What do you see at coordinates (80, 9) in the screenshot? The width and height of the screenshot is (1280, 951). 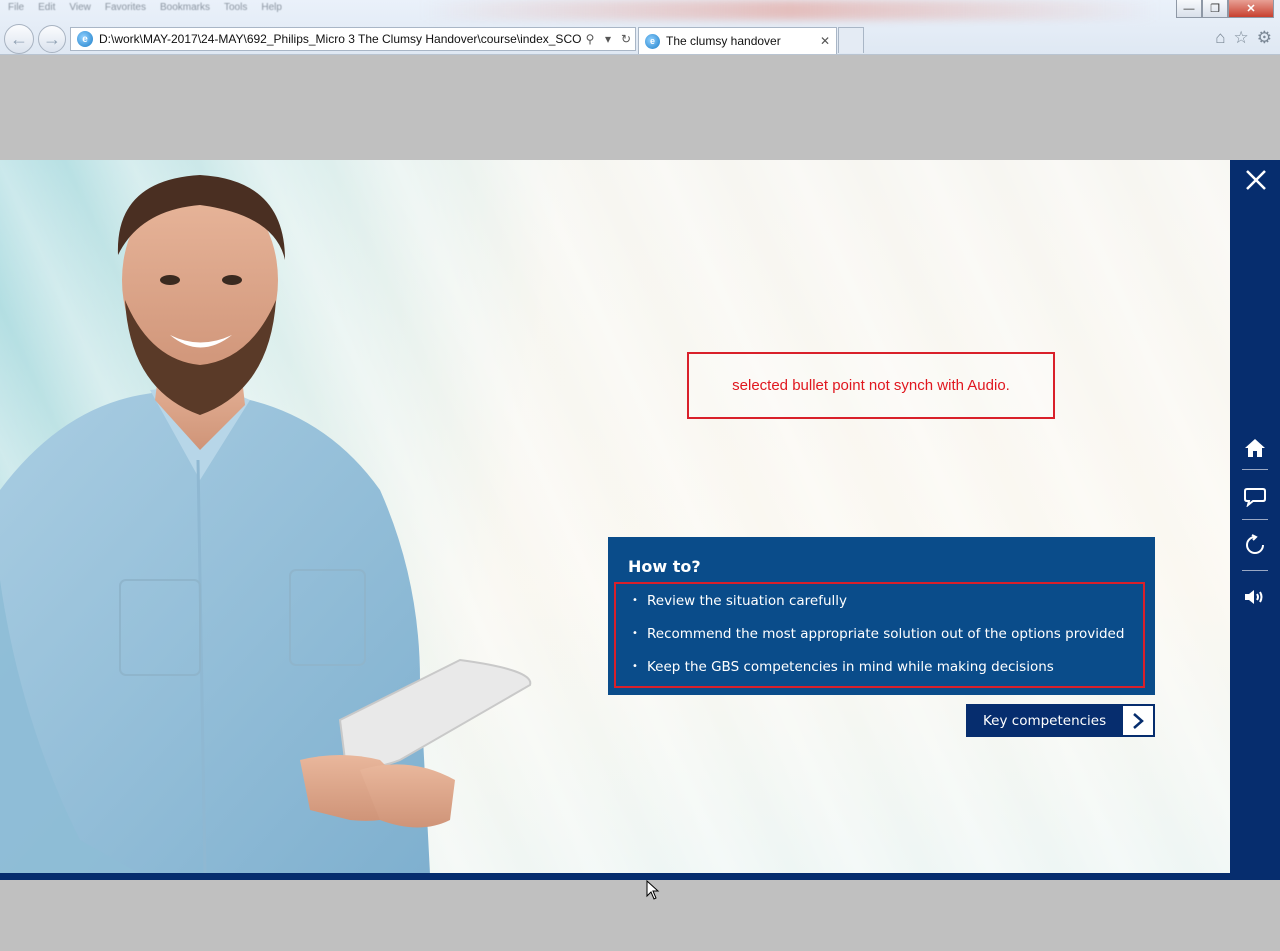 I see `menu-view: View` at bounding box center [80, 9].